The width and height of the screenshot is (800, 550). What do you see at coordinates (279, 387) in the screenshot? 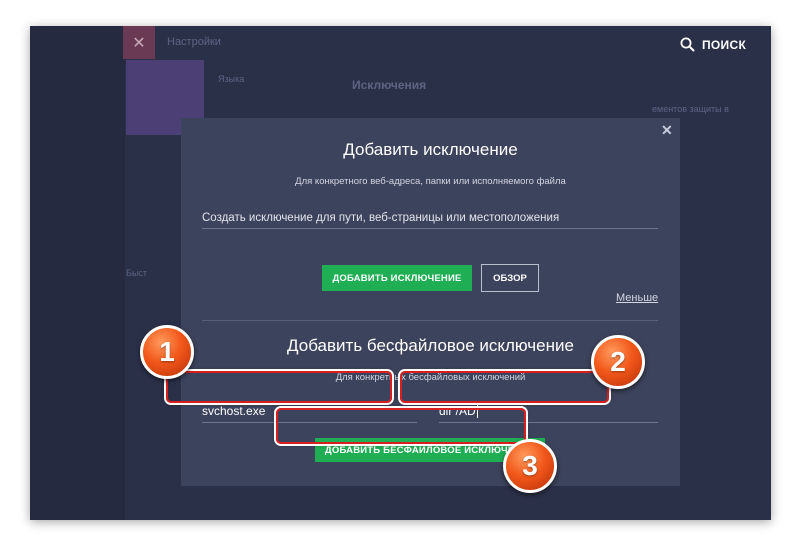
I see `highlight-process-input` at bounding box center [279, 387].